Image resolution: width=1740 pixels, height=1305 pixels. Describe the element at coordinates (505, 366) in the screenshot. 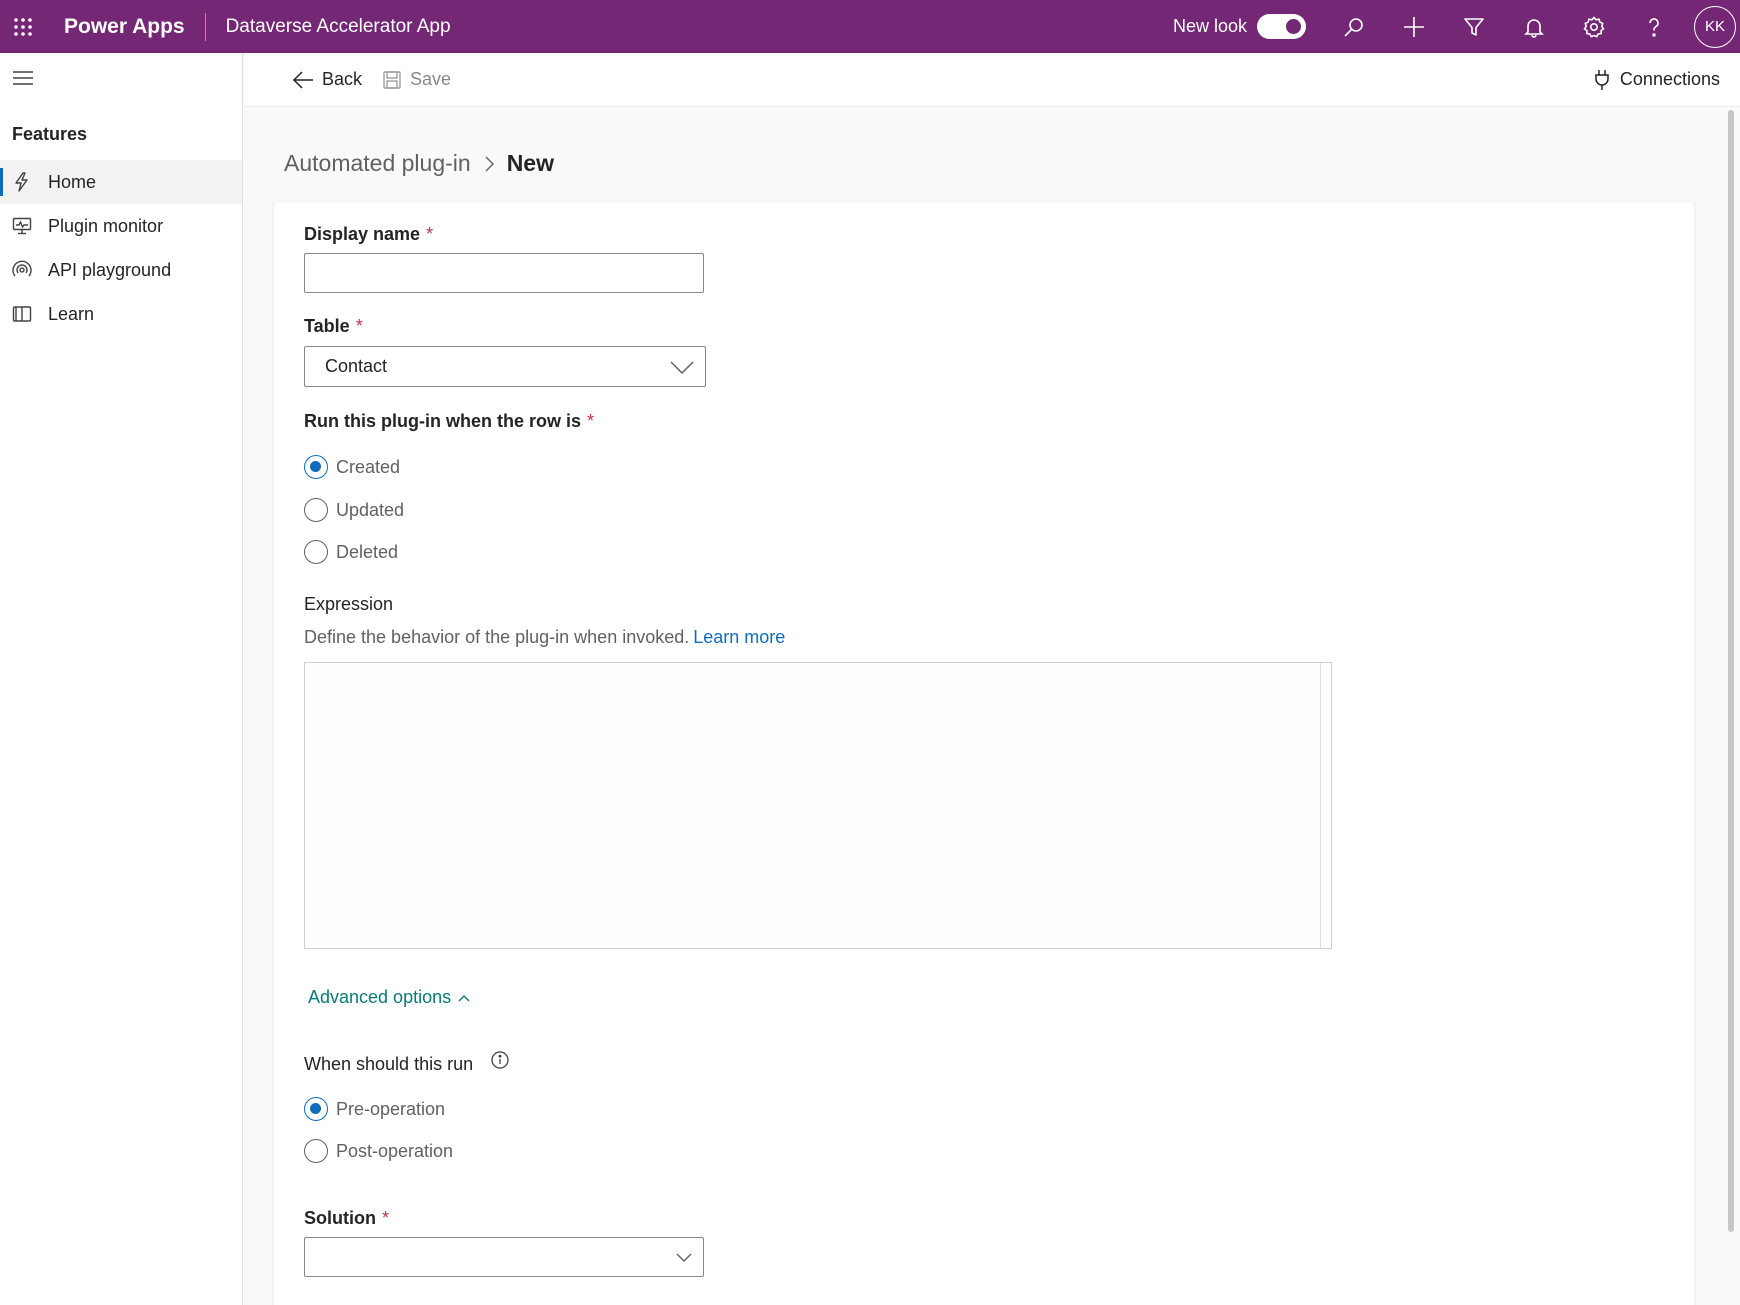

I see `table-select: Contact` at that location.